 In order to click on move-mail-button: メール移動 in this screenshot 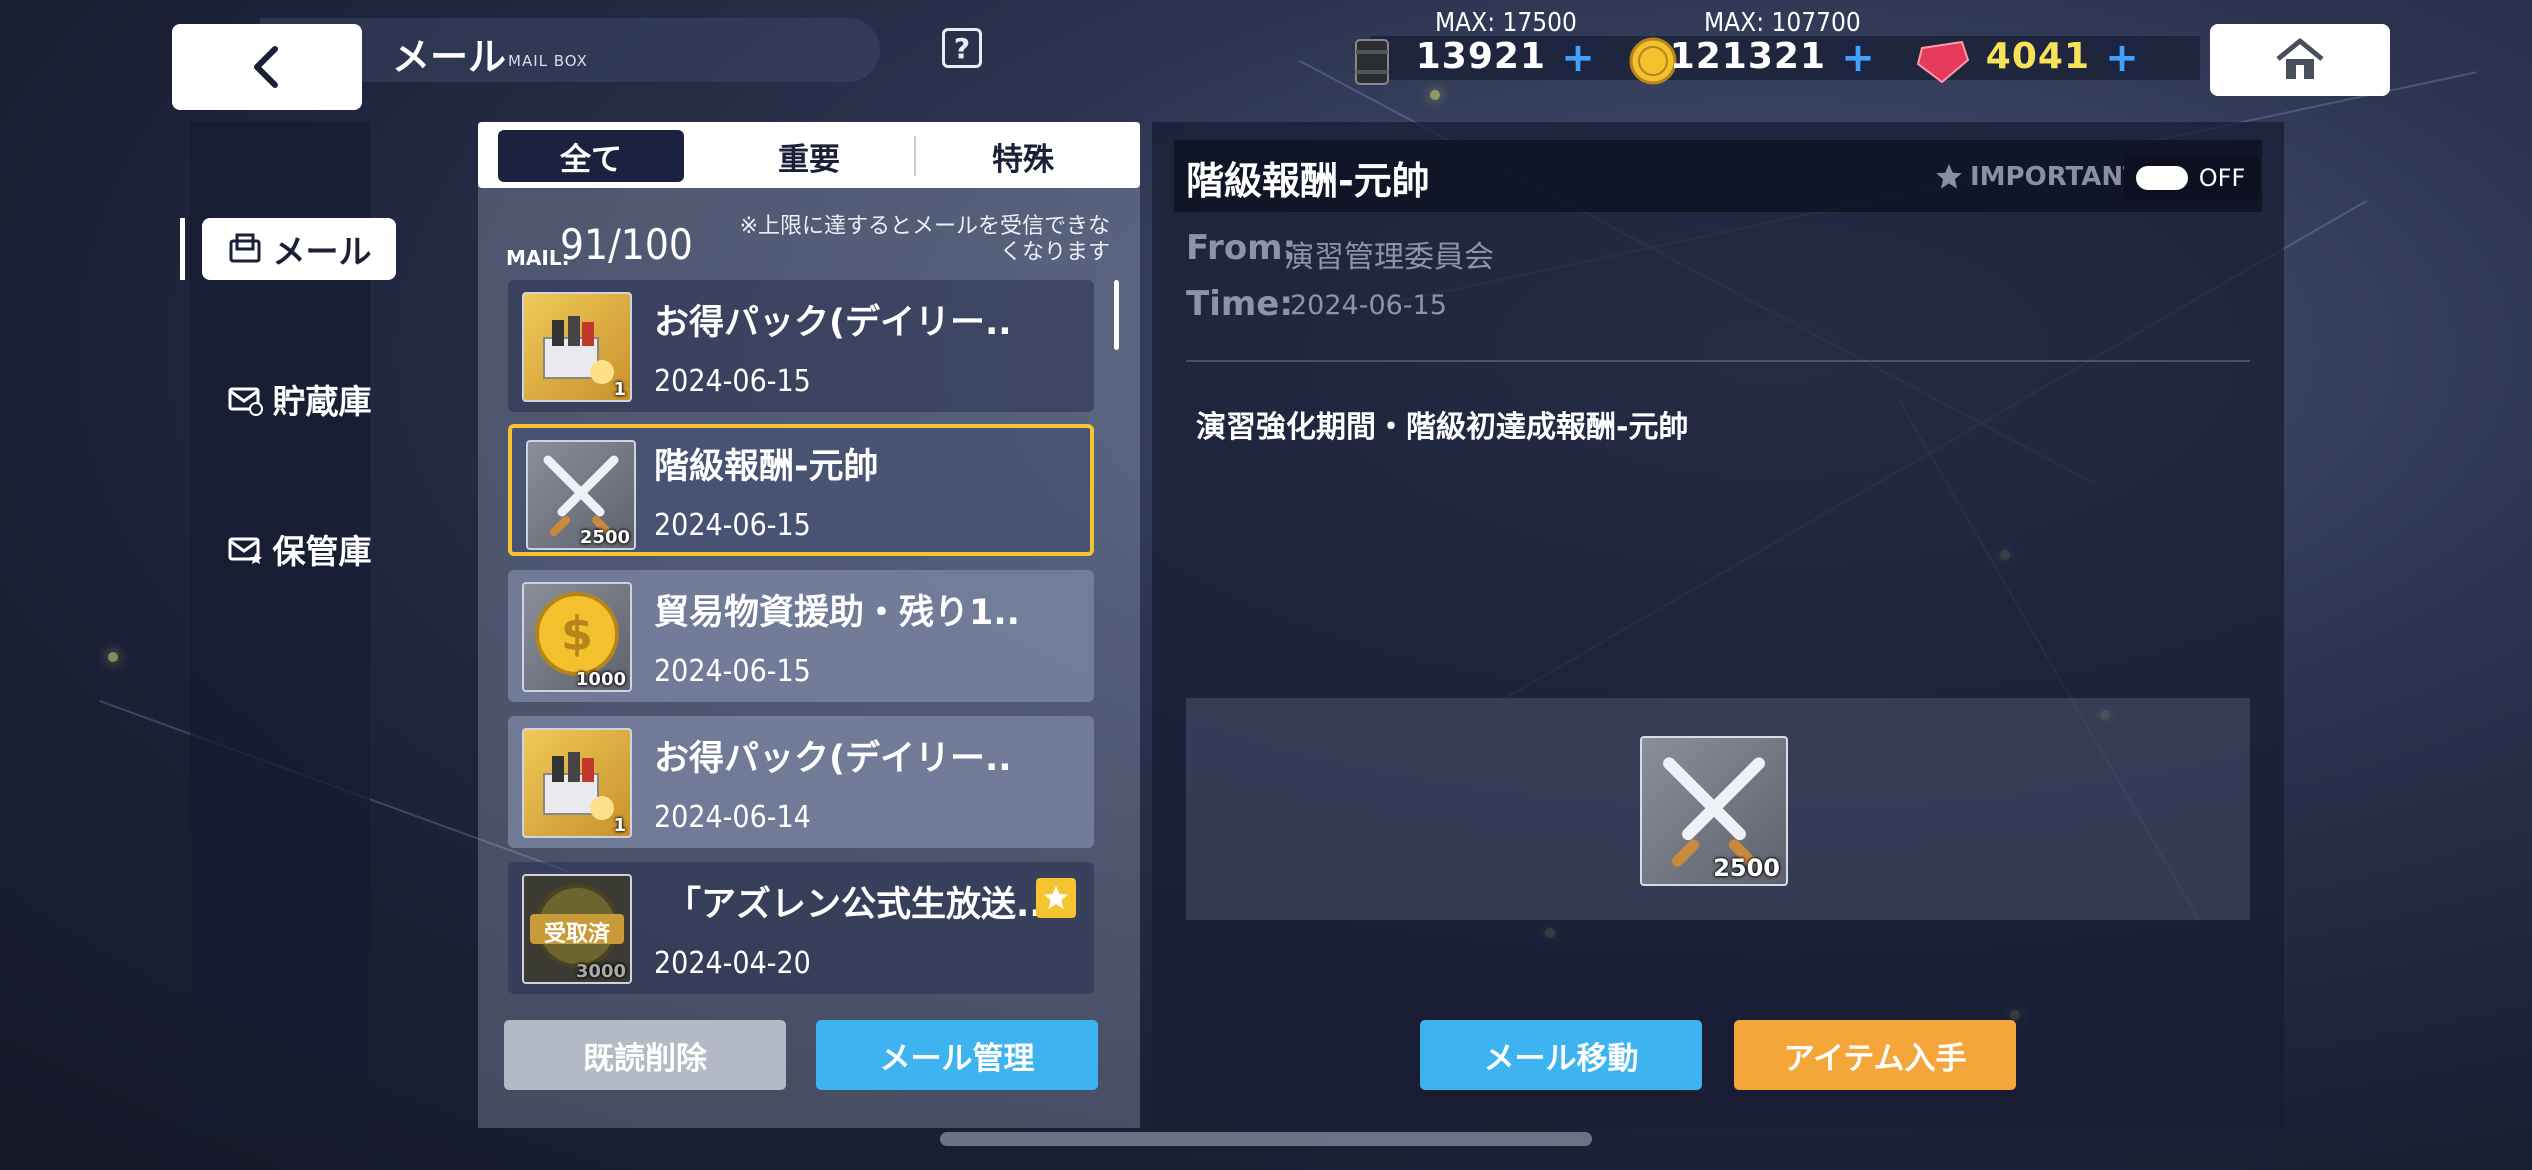, I will do `click(1561, 1055)`.